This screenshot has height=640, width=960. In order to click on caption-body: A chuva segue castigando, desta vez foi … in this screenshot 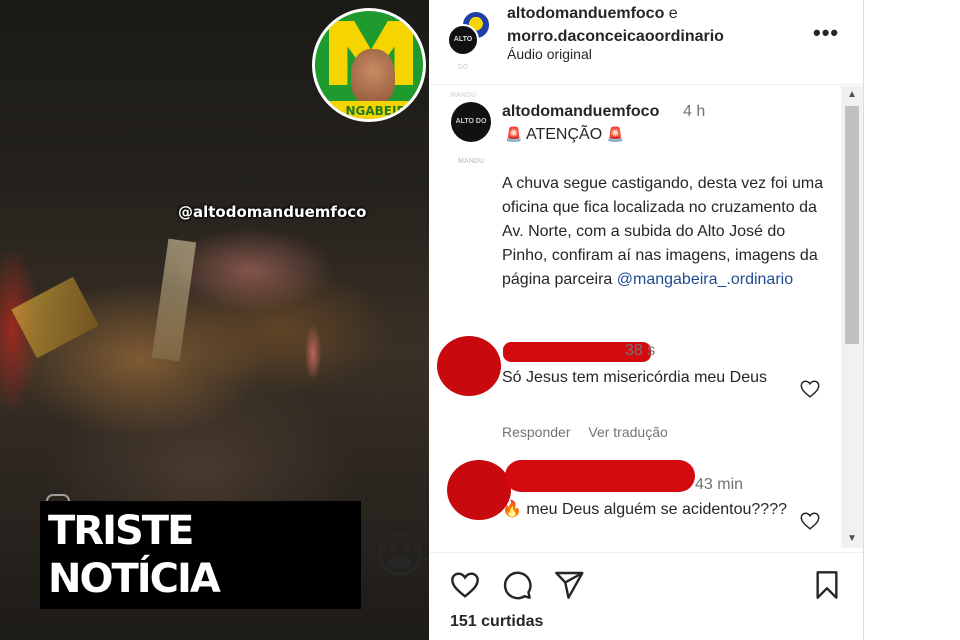, I will do `click(667, 232)`.